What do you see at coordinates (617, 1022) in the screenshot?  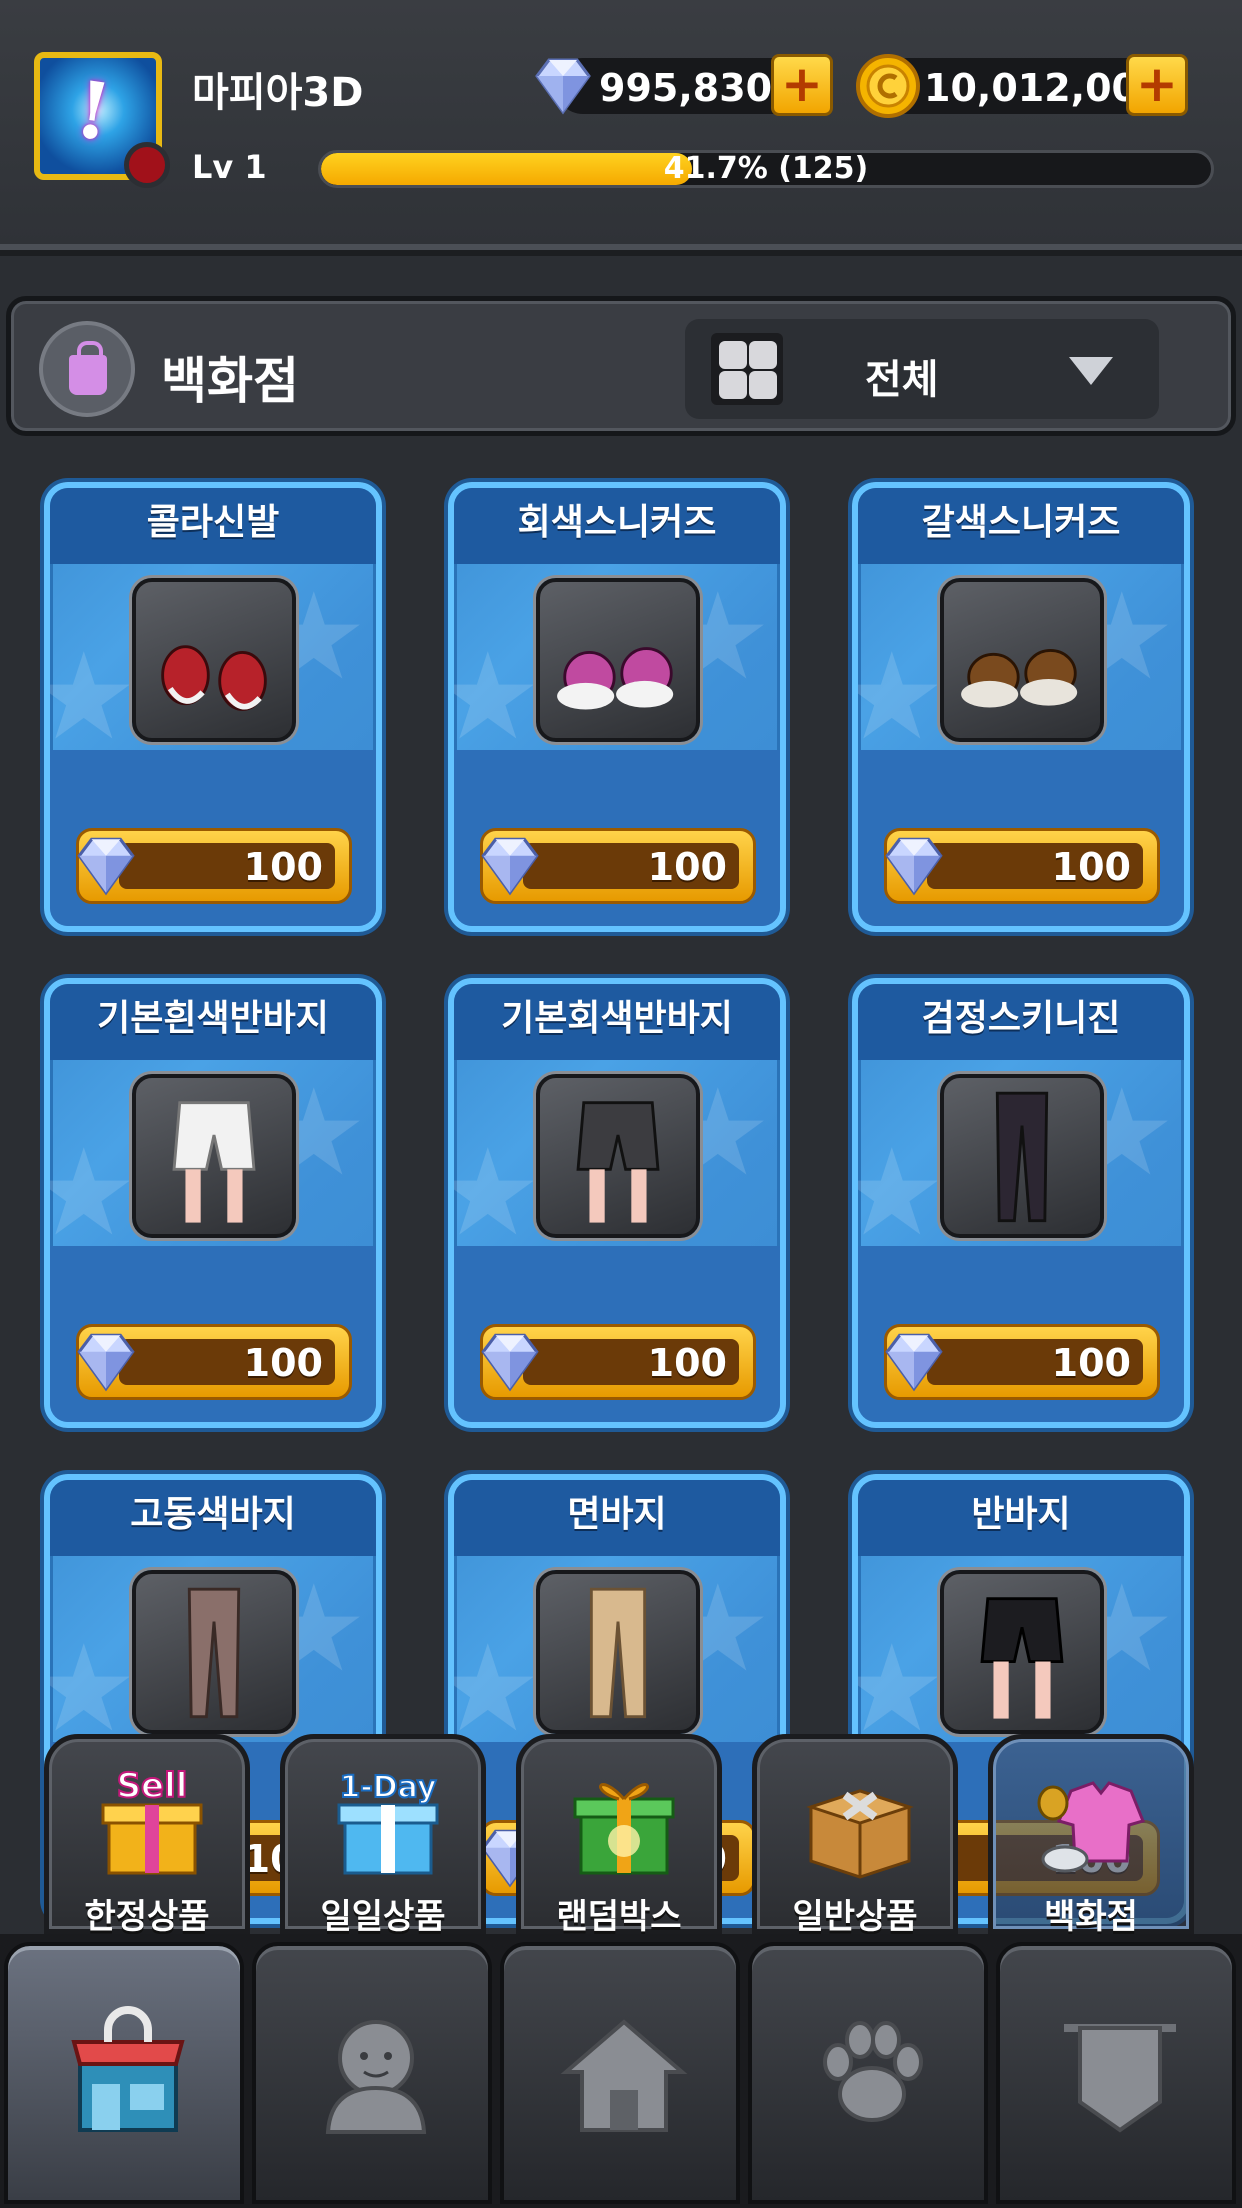 I see `item-name: 기본회색반바지` at bounding box center [617, 1022].